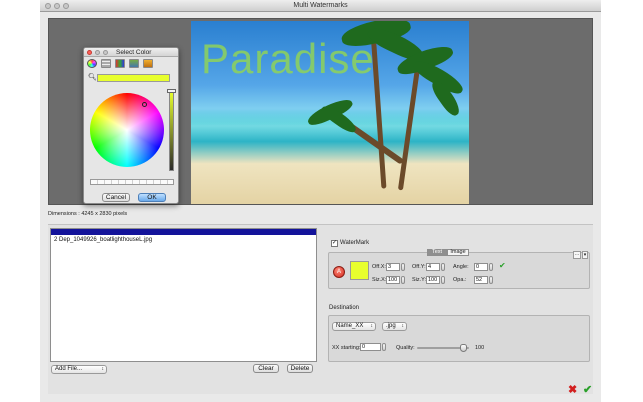 Image resolution: width=643 pixels, height=402 pixels. What do you see at coordinates (120, 63) in the screenshot?
I see `palettes-mode-icon` at bounding box center [120, 63].